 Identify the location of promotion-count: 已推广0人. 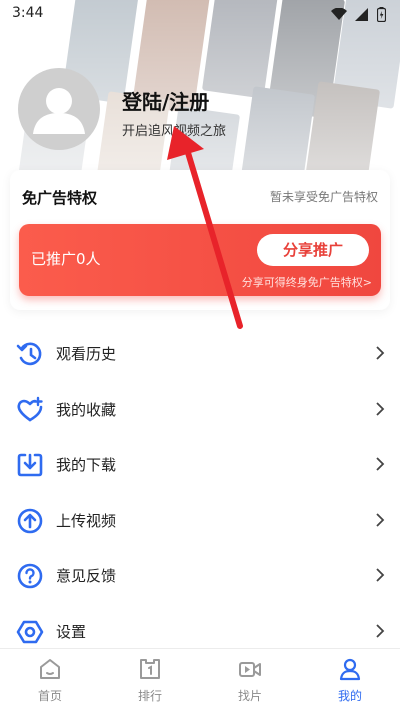
(66, 259).